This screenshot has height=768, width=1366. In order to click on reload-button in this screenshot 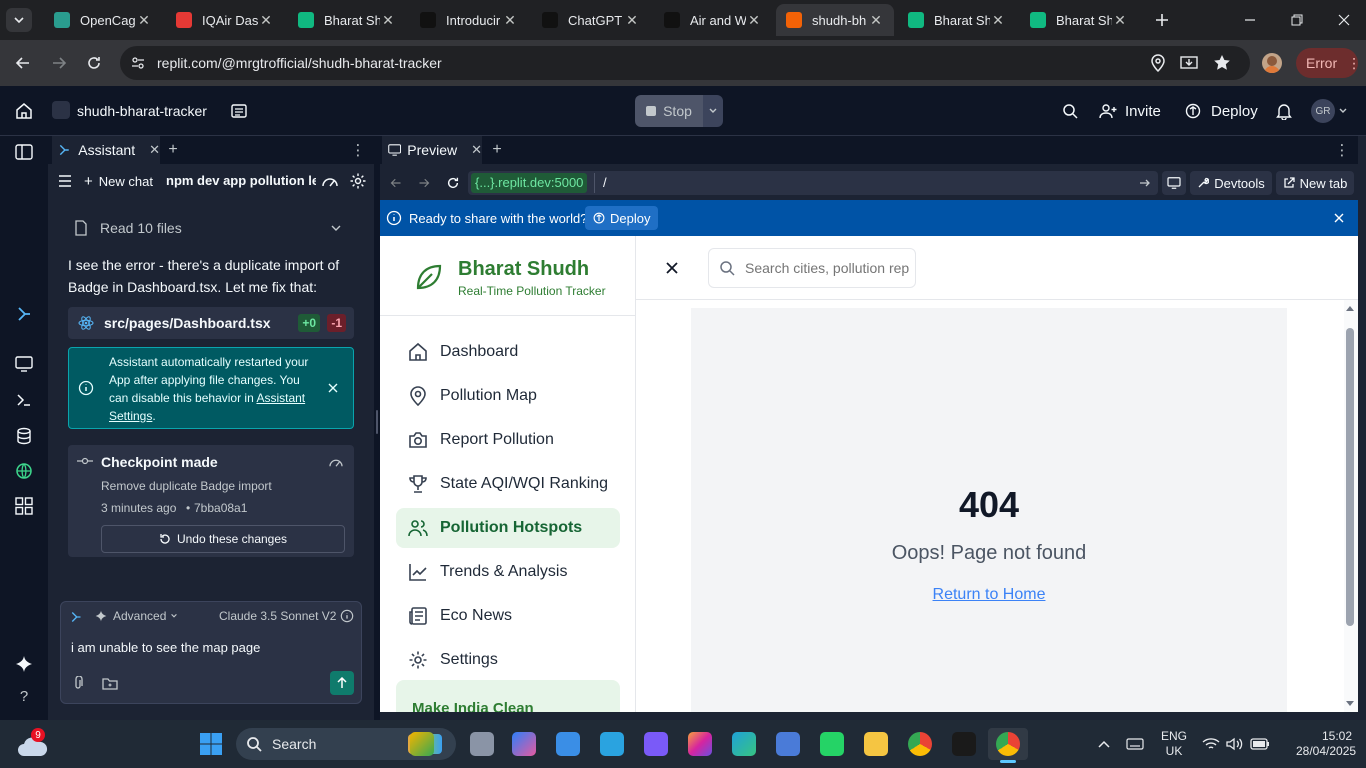, I will do `click(94, 63)`.